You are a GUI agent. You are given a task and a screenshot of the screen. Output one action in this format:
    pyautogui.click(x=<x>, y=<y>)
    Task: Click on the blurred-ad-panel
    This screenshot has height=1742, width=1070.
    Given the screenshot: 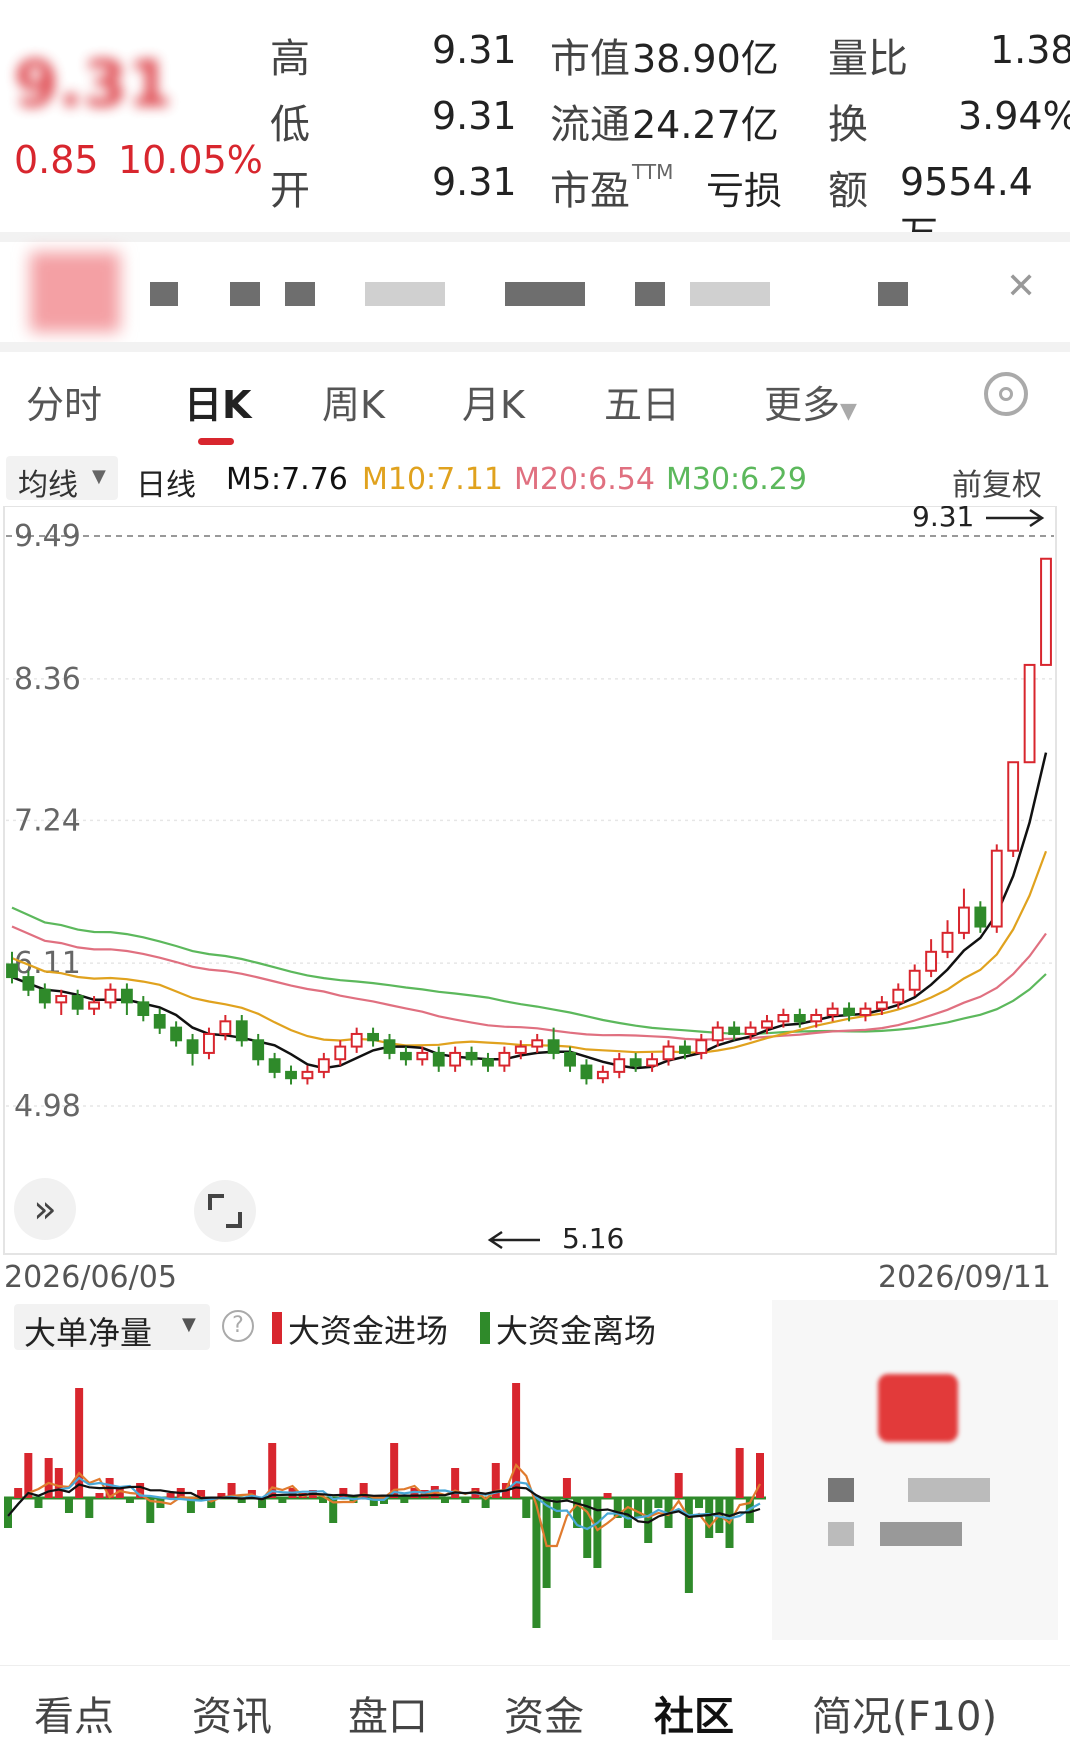 What is the action you would take?
    pyautogui.click(x=915, y=1470)
    